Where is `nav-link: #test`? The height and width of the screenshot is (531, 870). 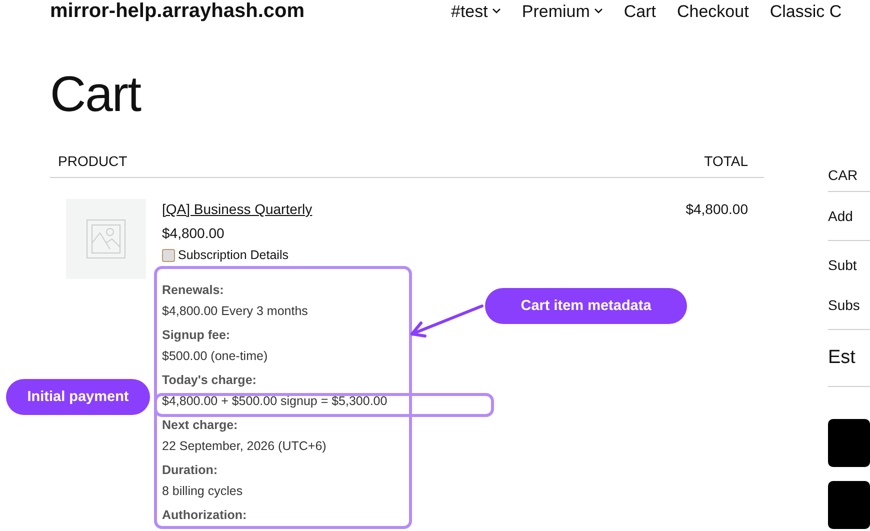
nav-link: #test is located at coordinates (476, 11).